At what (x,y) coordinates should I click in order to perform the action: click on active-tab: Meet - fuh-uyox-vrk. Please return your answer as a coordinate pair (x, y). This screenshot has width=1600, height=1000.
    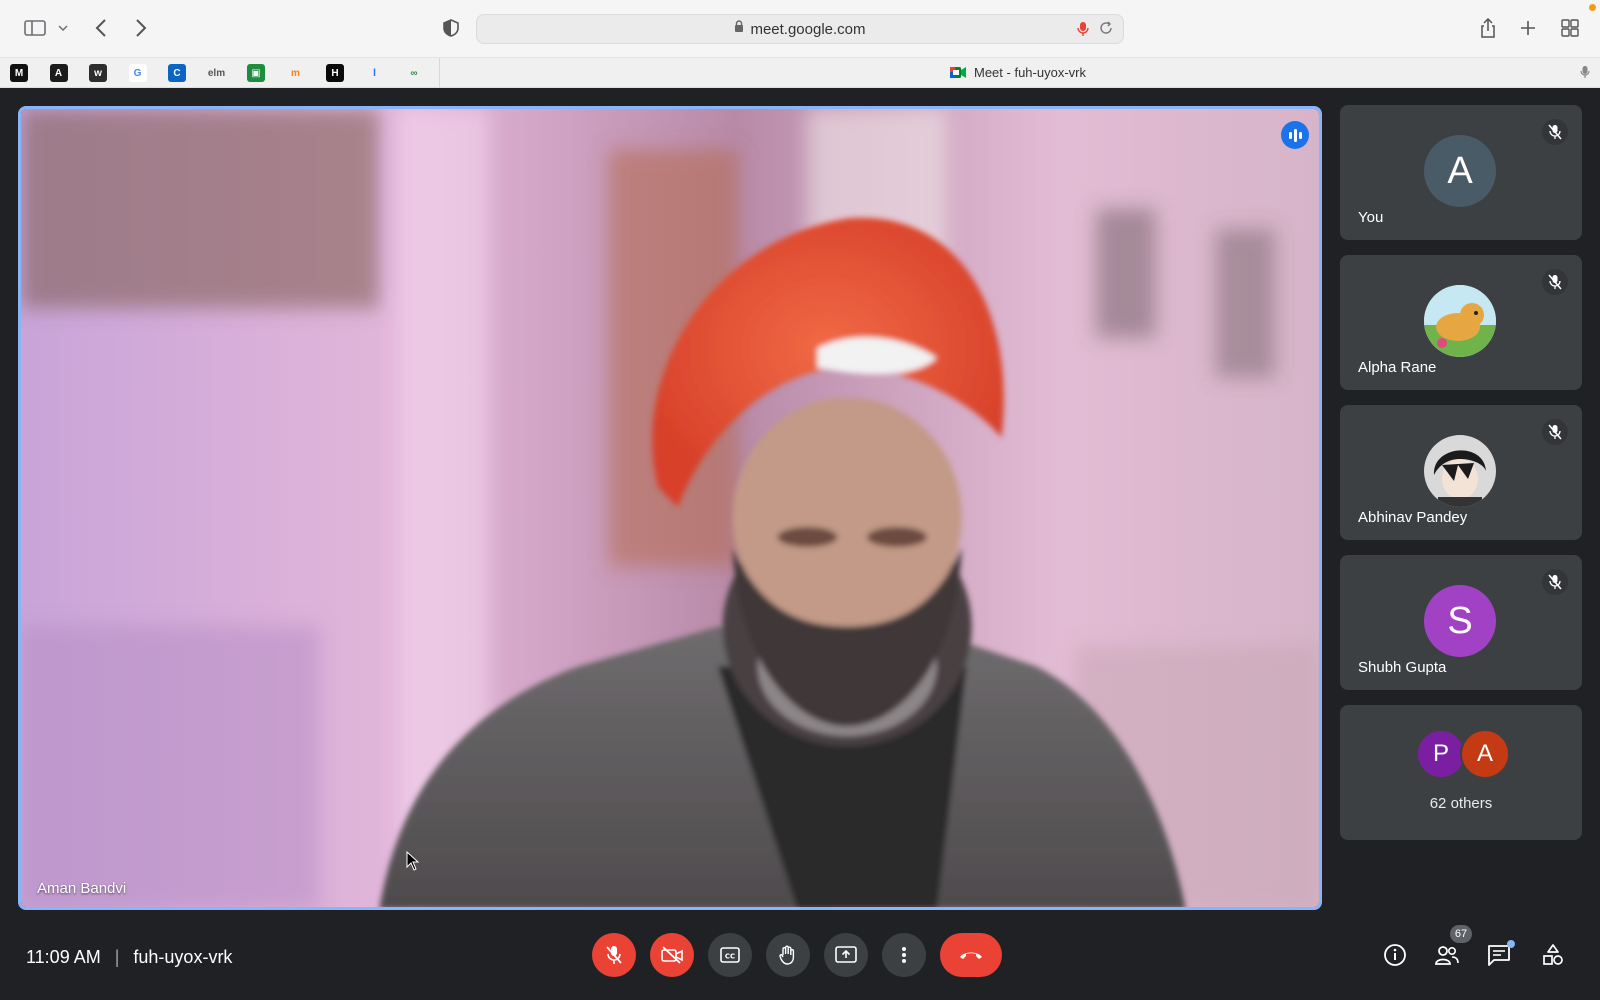
    Looking at the image, I should click on (1018, 72).